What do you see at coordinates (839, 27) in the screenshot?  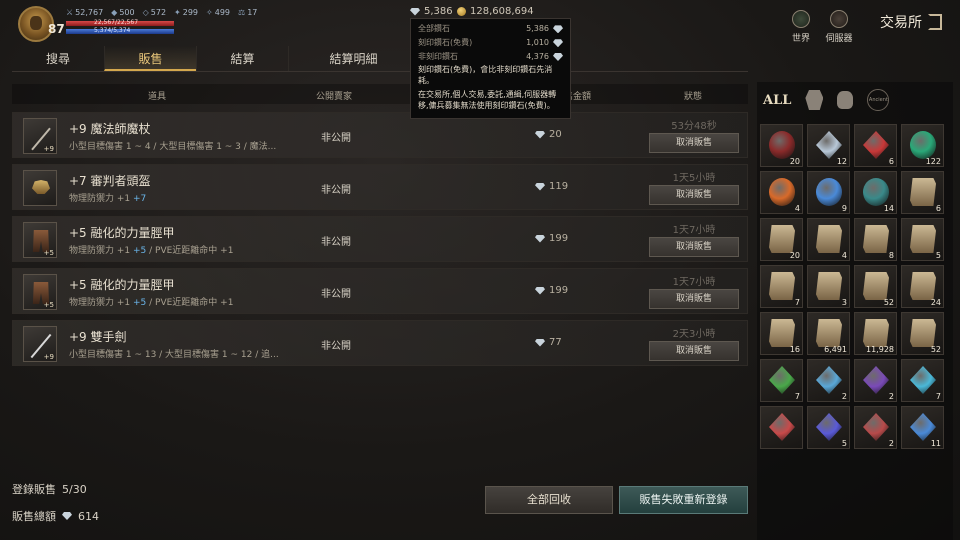 I see `server-button: 伺服器` at bounding box center [839, 27].